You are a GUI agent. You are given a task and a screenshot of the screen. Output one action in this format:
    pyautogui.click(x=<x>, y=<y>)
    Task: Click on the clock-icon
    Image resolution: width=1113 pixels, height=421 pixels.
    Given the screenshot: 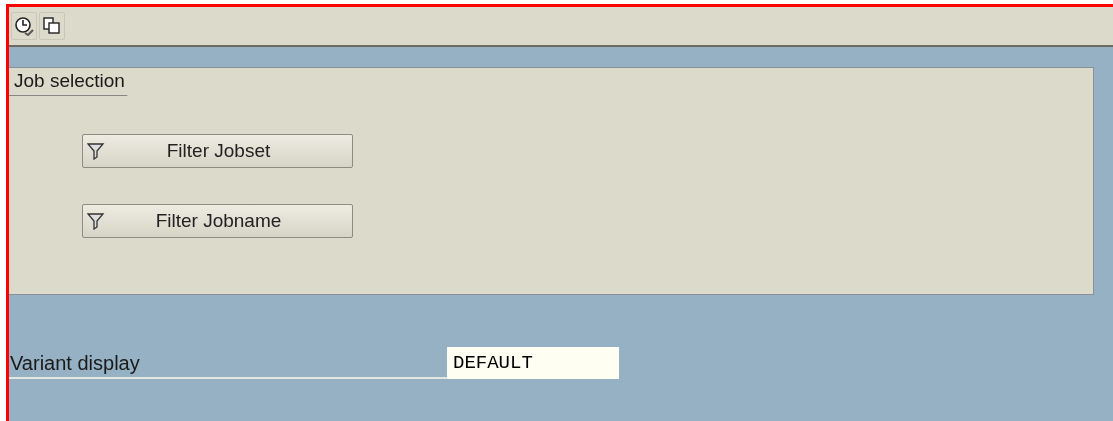 What is the action you would take?
    pyautogui.click(x=24, y=26)
    